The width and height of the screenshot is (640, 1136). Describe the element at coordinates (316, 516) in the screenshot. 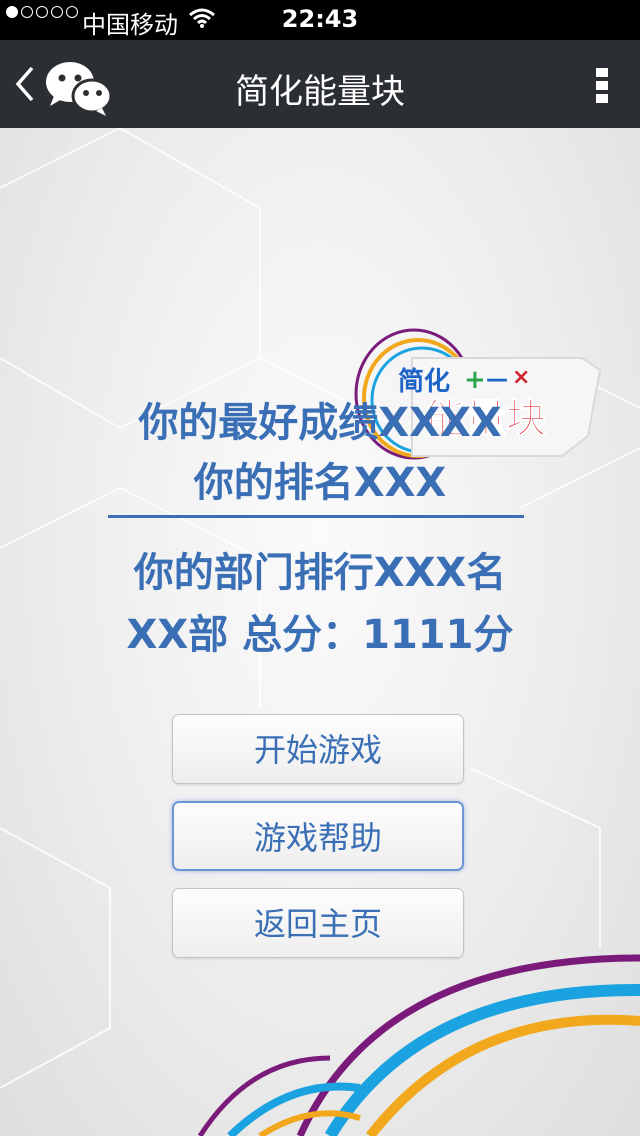

I see `score-divider` at that location.